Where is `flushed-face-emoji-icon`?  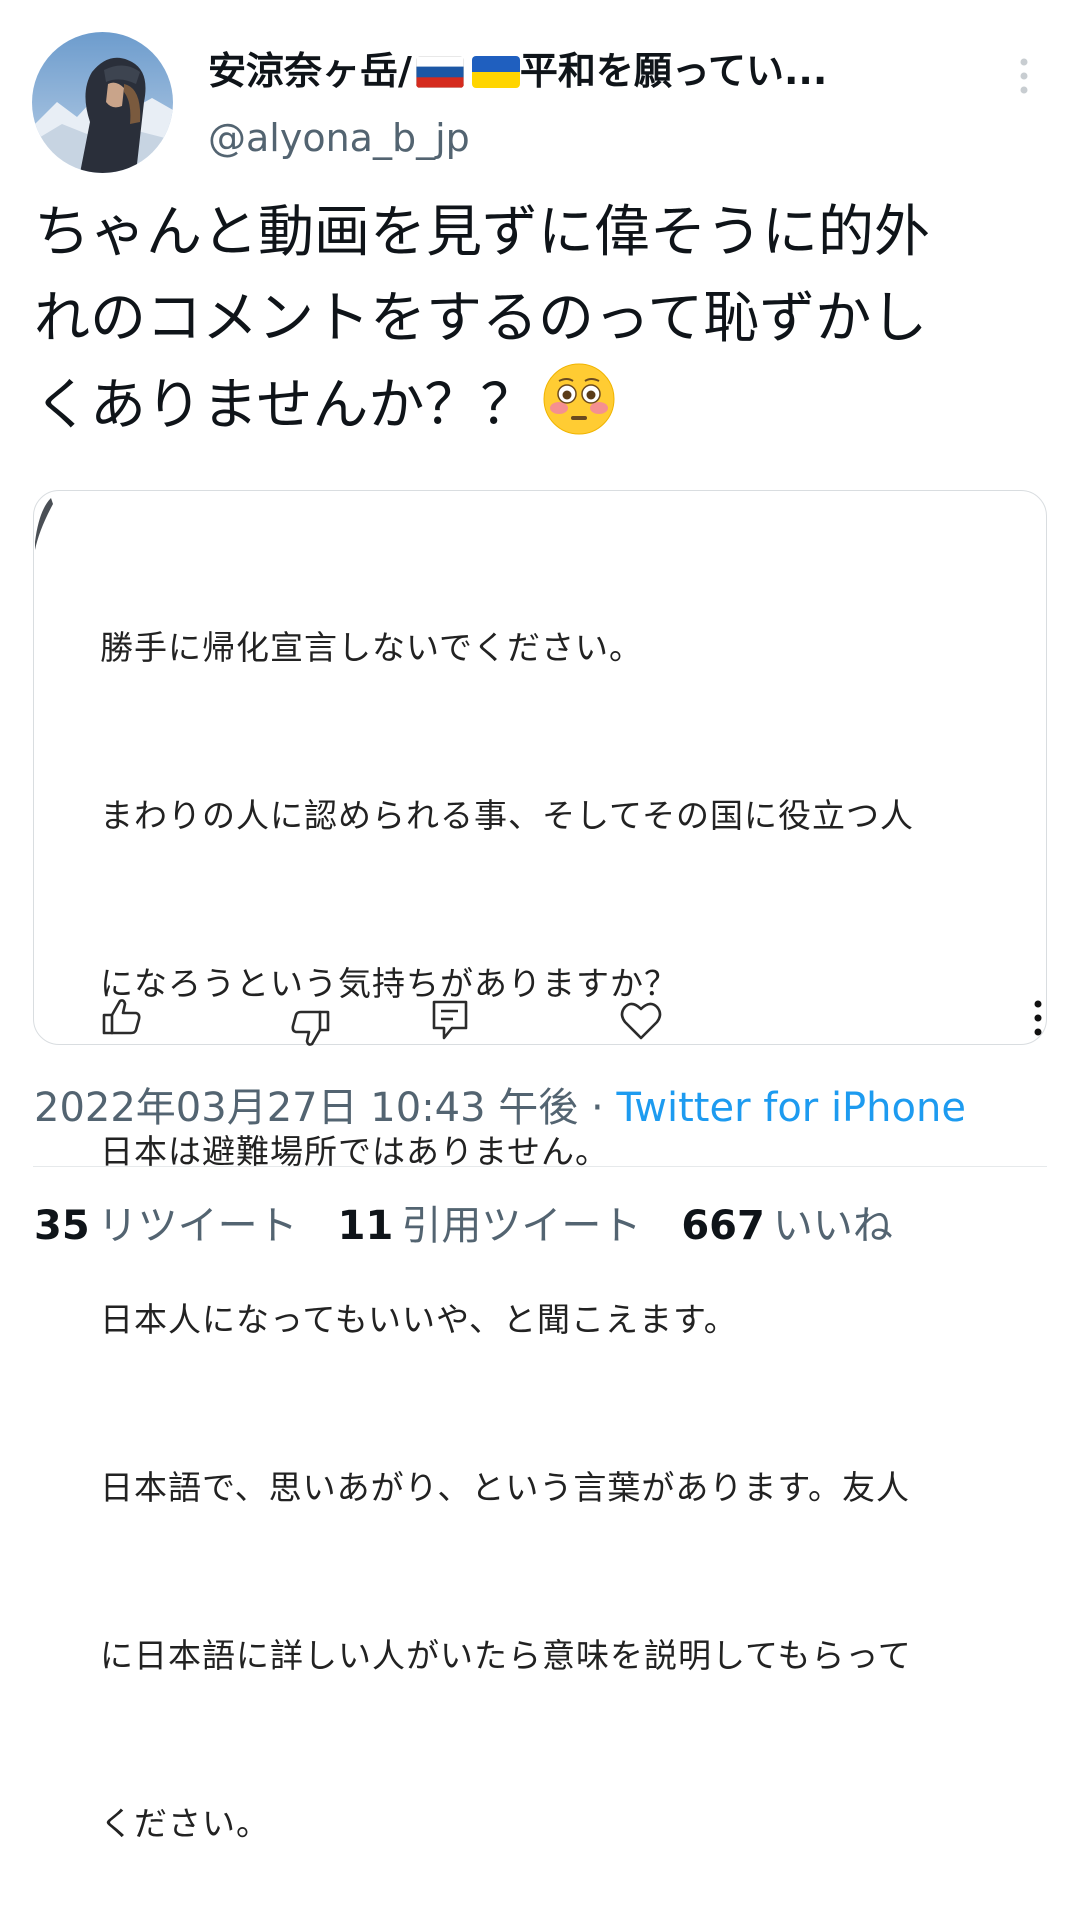 flushed-face-emoji-icon is located at coordinates (579, 399).